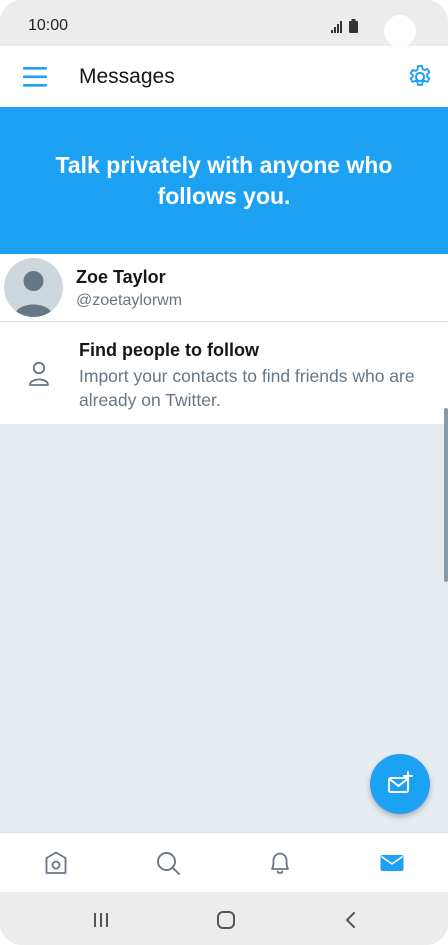 The height and width of the screenshot is (945, 448). Describe the element at coordinates (344, 26) in the screenshot. I see `status-icons` at that location.